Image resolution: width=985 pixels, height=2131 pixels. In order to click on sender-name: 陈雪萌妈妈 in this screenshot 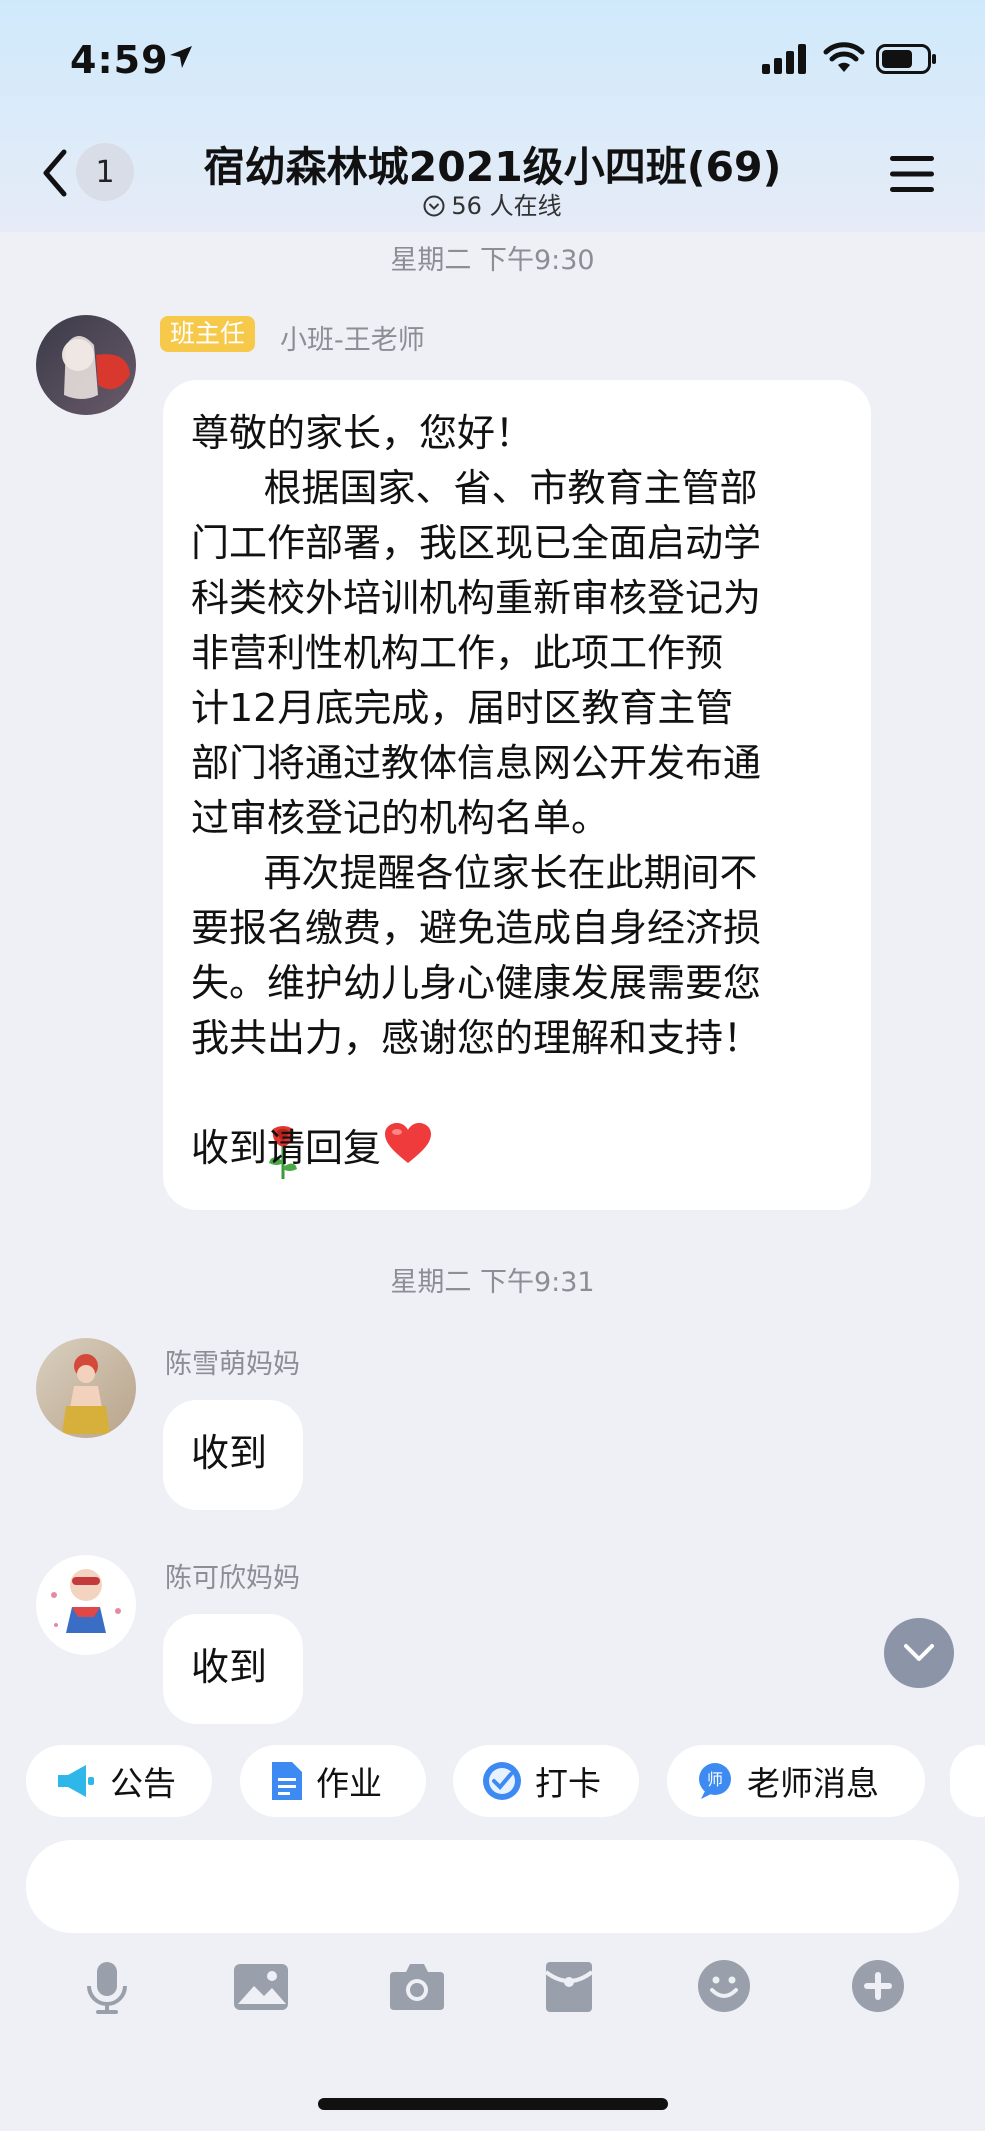, I will do `click(232, 1364)`.